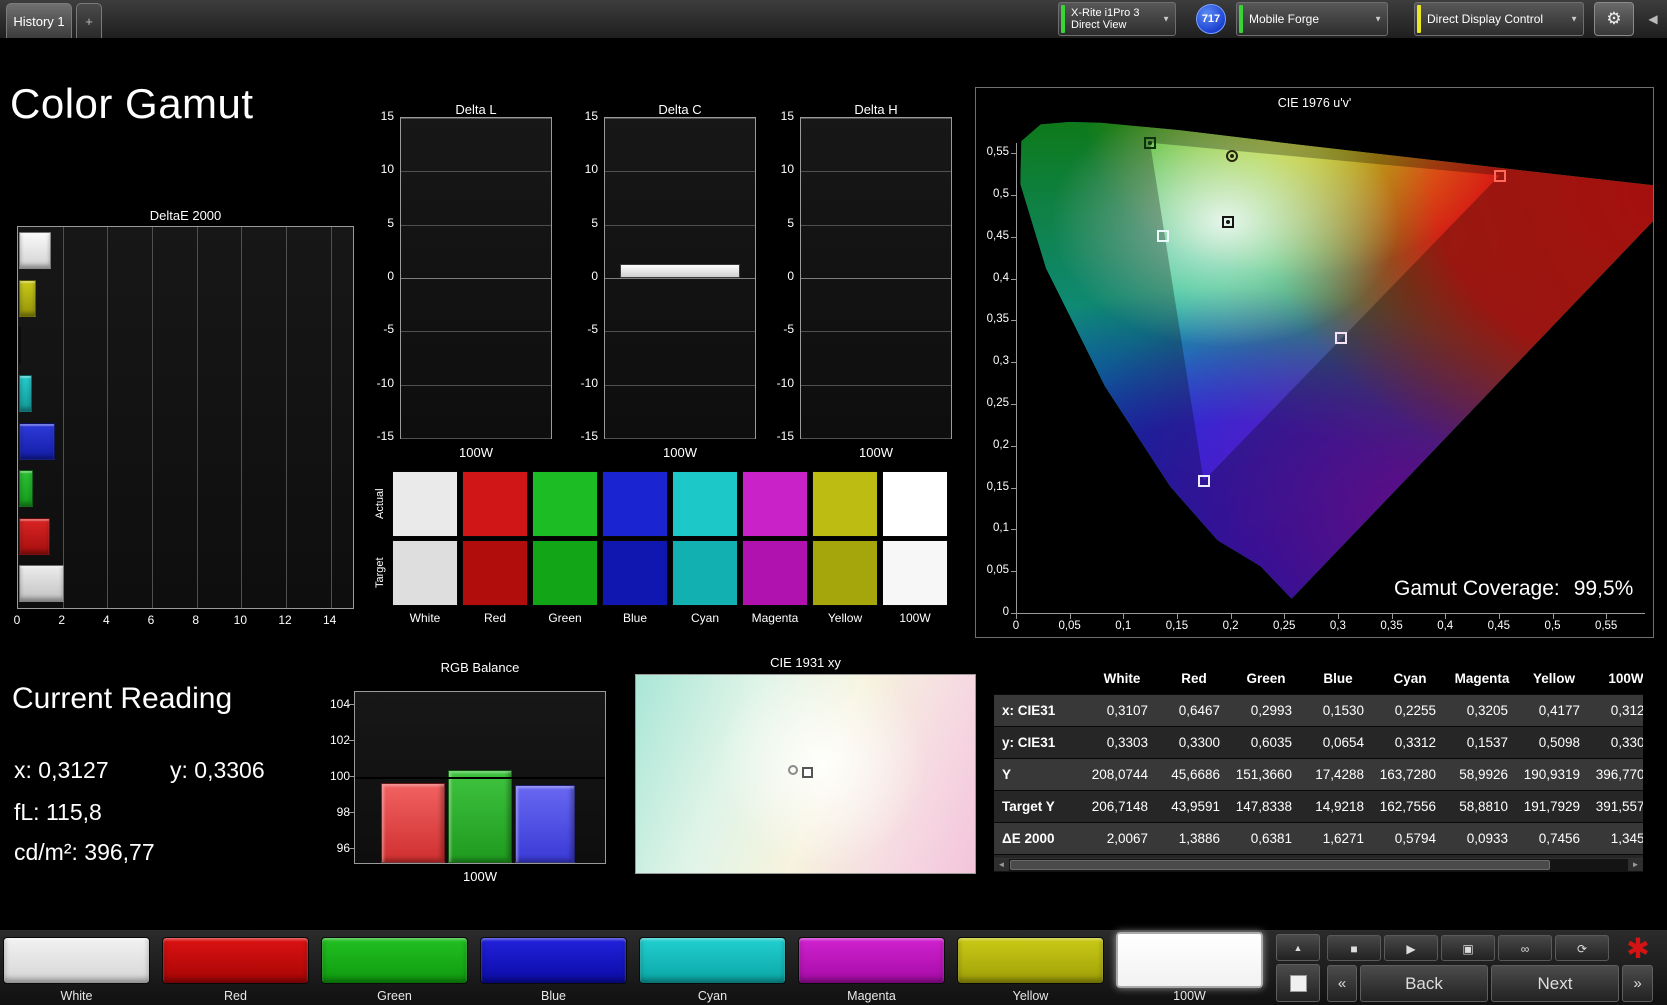 This screenshot has width=1667, height=1005. I want to click on cie-ytick-label: 0,2, so click(1001, 444).